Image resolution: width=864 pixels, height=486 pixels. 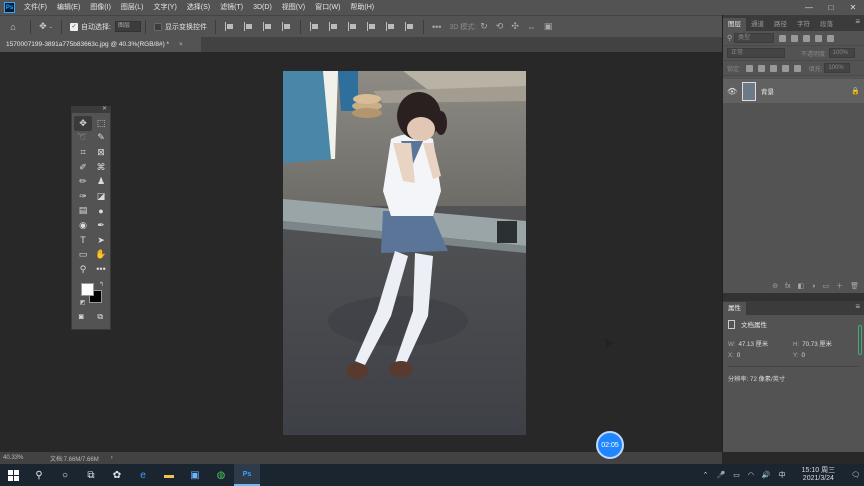 I want to click on marquee-tool-icon: ⬚, so click(x=101, y=123).